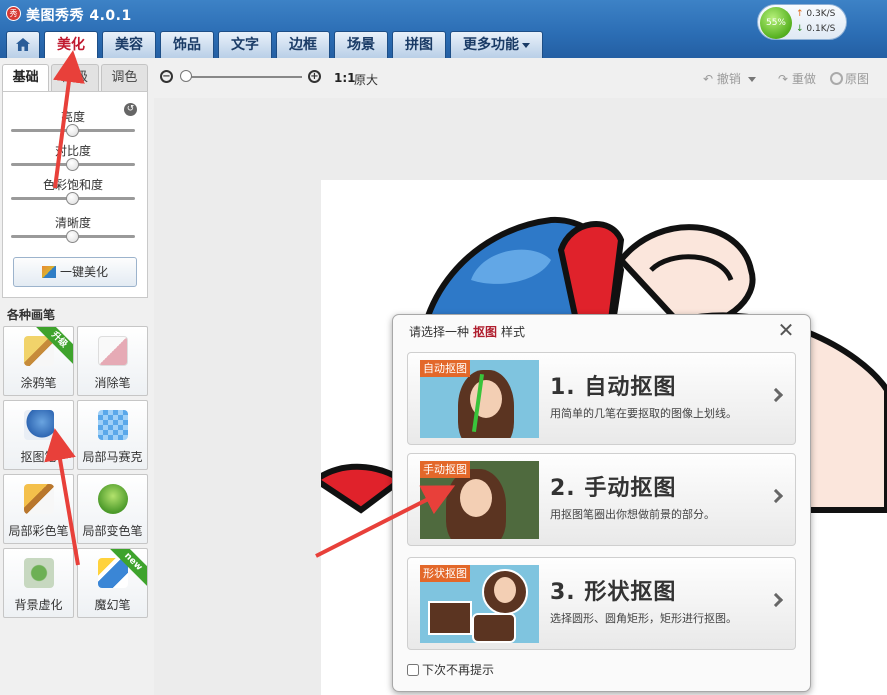 Image resolution: width=887 pixels, height=695 pixels. I want to click on brightness-slider: 亮度, so click(76, 125).